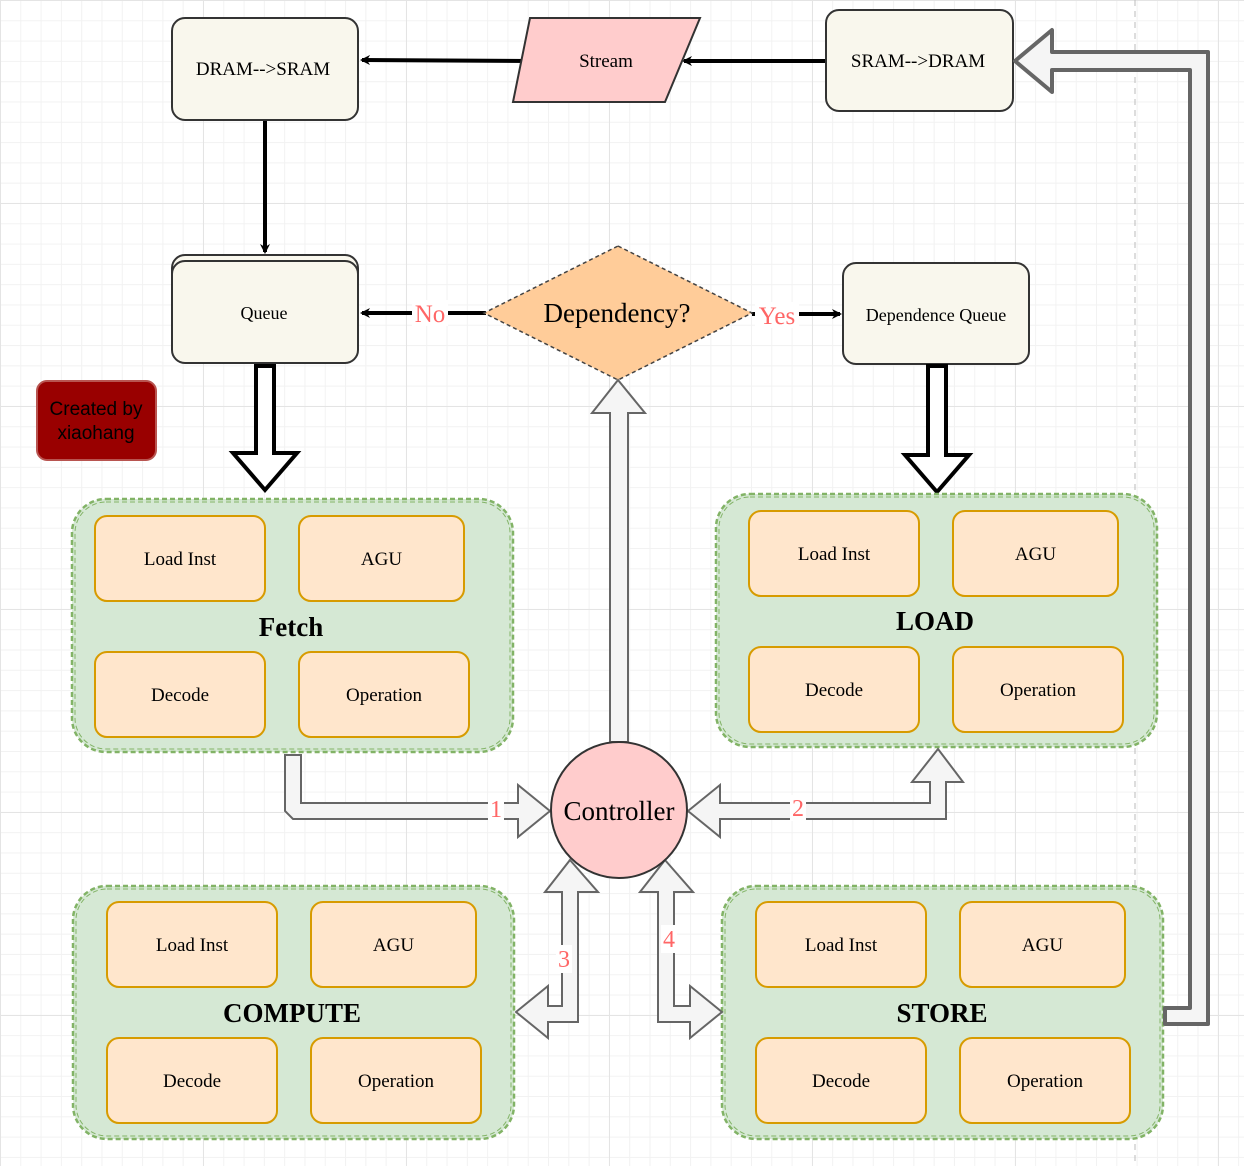 This screenshot has width=1244, height=1166. I want to click on controller-label: Controller, so click(619, 811).